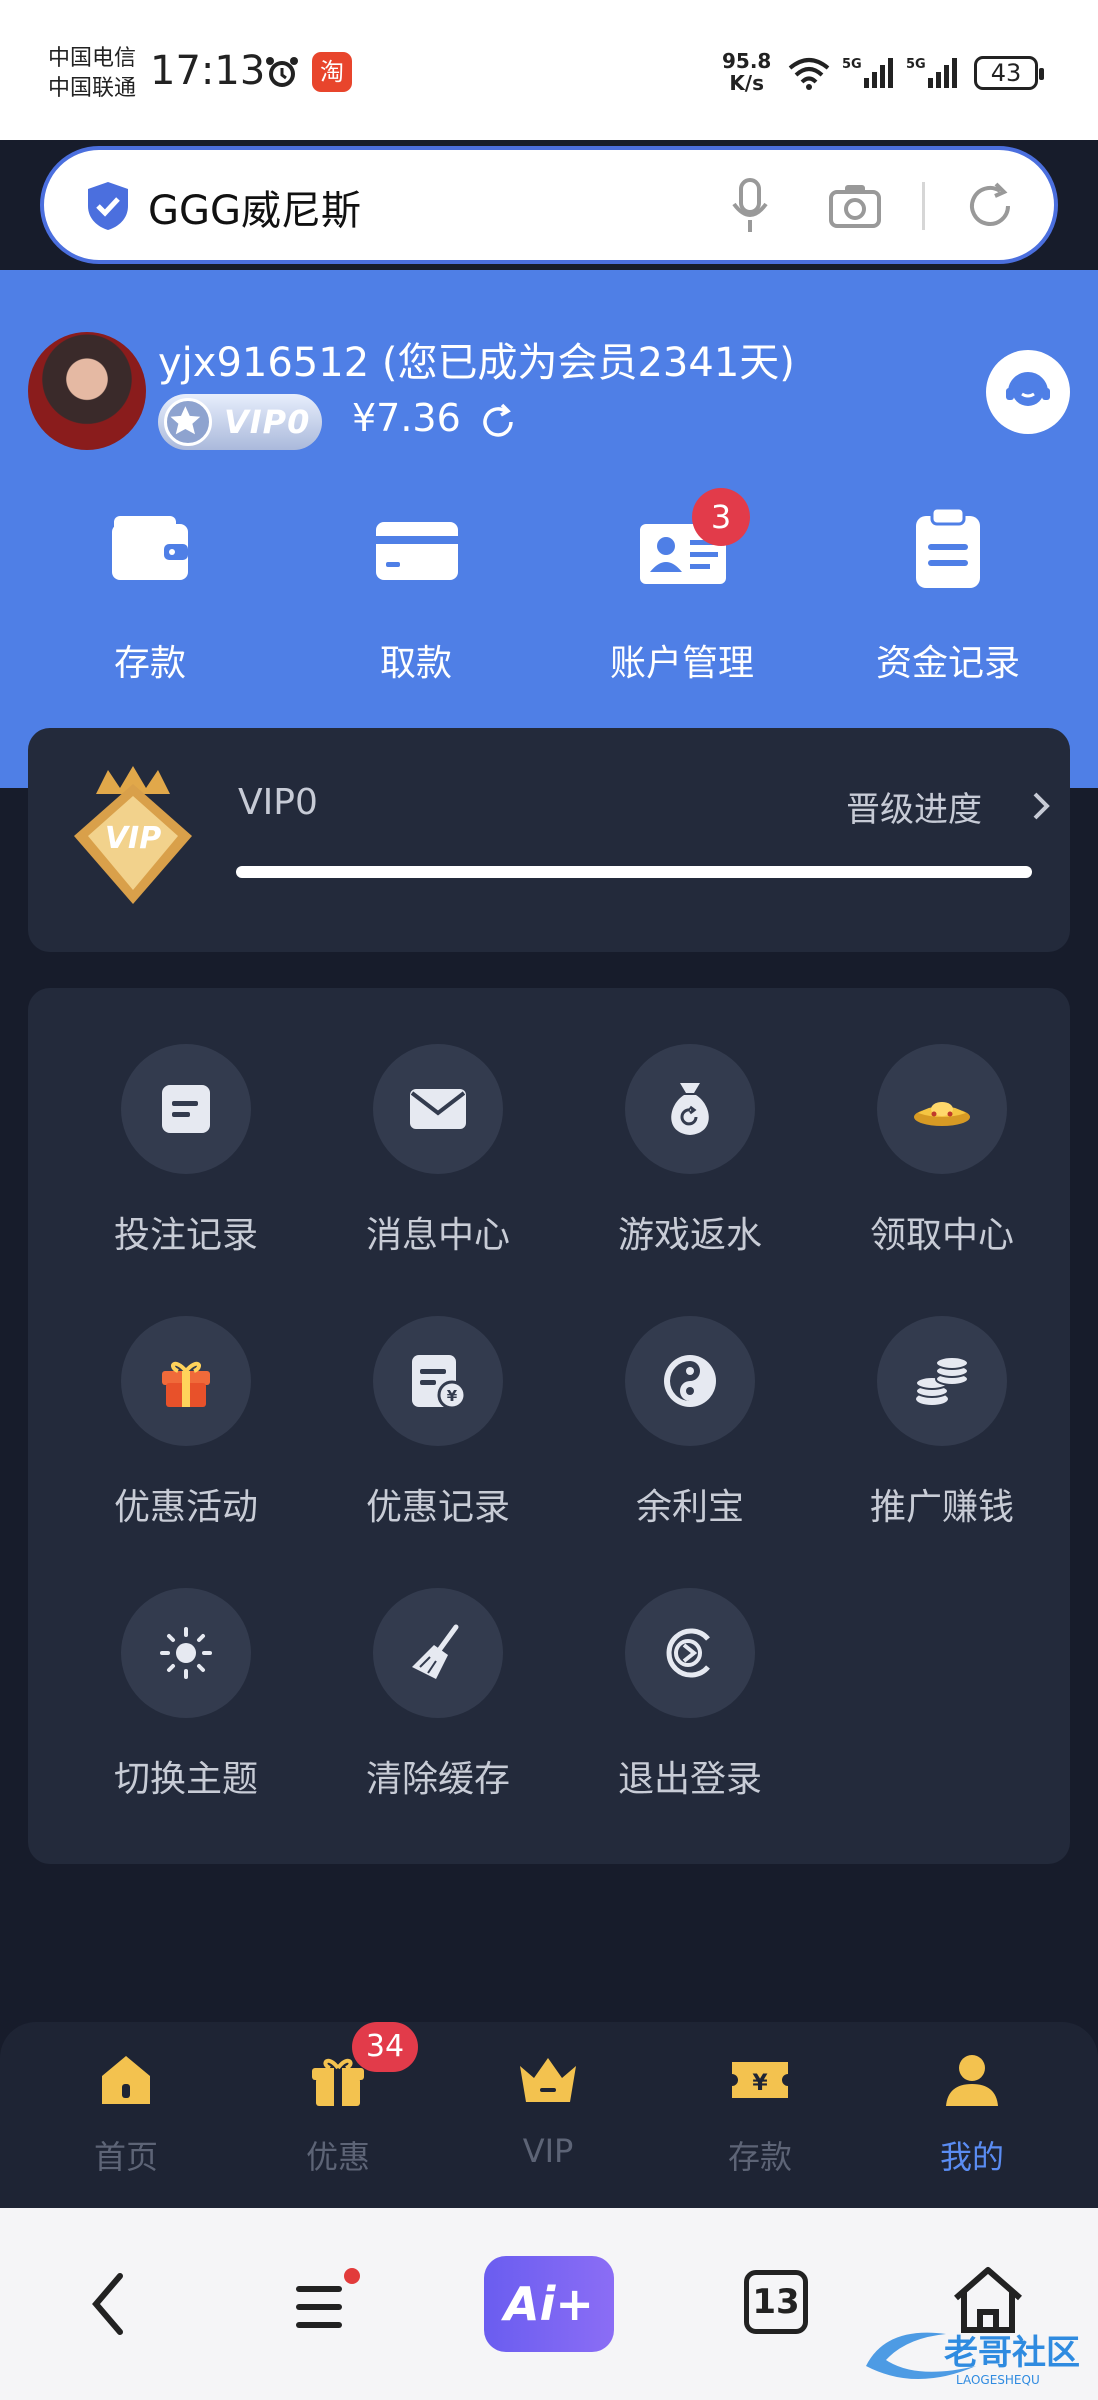  What do you see at coordinates (186, 1423) in the screenshot?
I see `menu-promotions: 优惠活动` at bounding box center [186, 1423].